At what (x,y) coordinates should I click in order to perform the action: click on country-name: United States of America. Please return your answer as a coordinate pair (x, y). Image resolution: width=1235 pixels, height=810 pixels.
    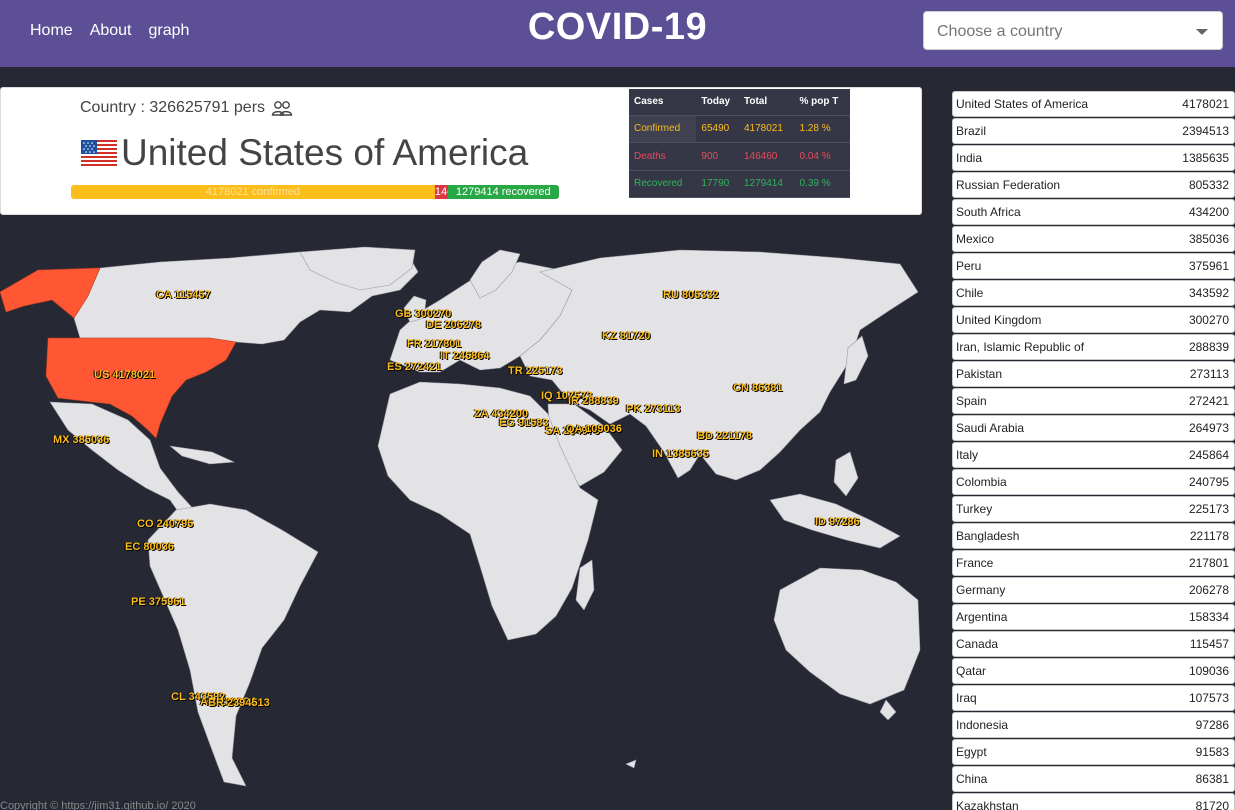
    Looking at the image, I should click on (325, 152).